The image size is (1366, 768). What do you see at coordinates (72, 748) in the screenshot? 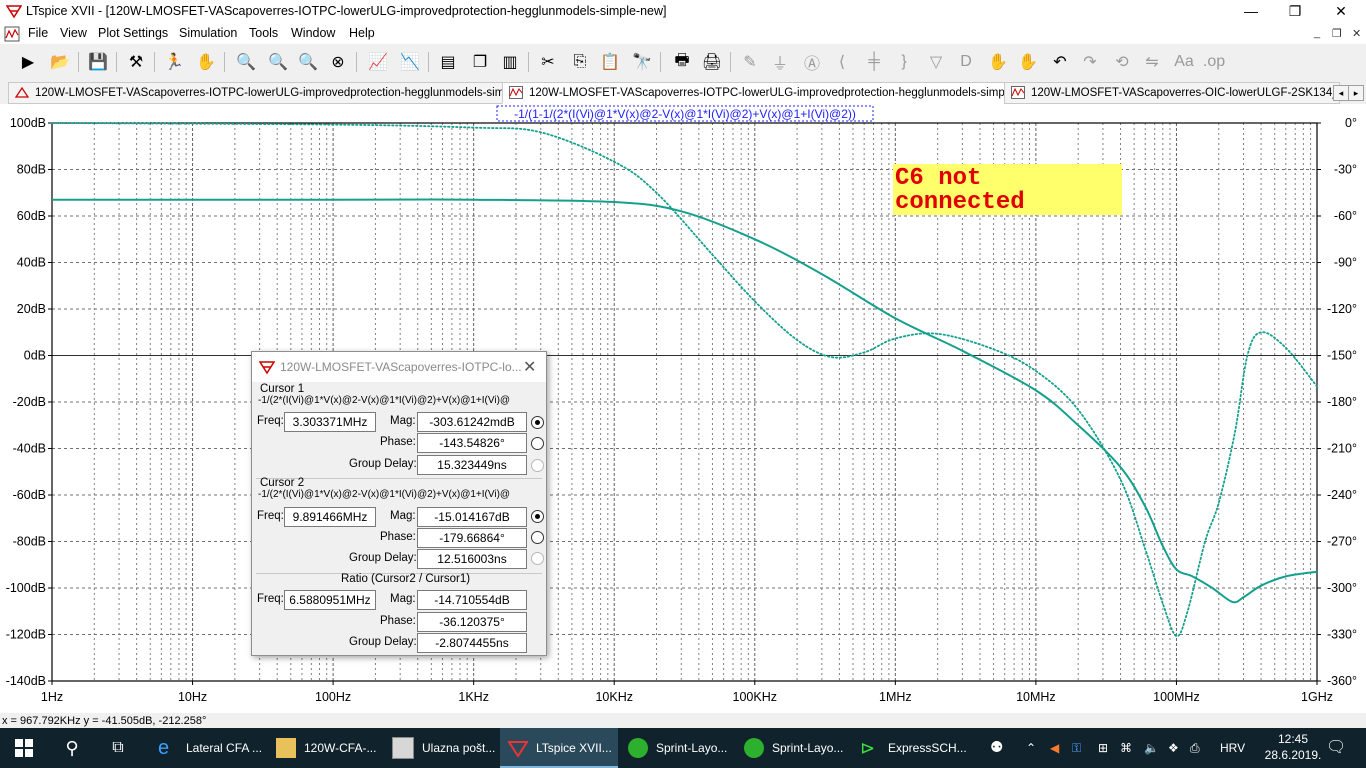
I see `search-icon: ⚲` at bounding box center [72, 748].